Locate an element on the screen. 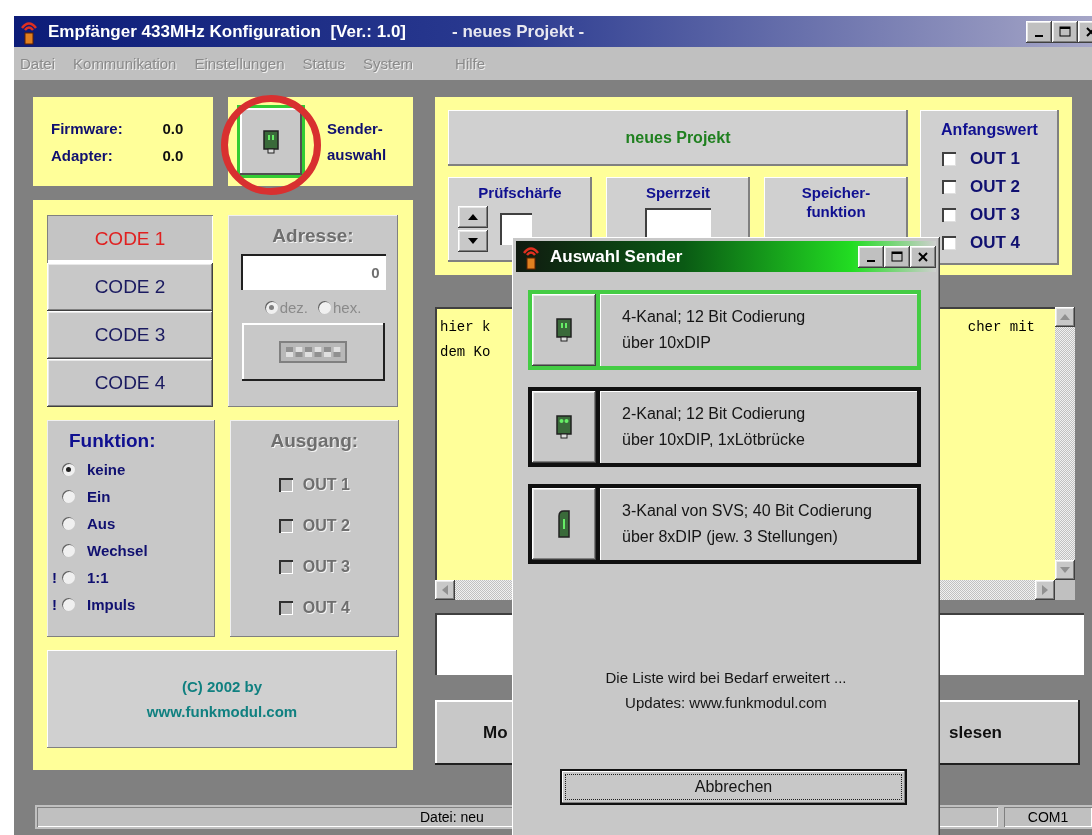 The width and height of the screenshot is (1092, 835). copyright-text: (C) 2002 by is located at coordinates (221, 686).